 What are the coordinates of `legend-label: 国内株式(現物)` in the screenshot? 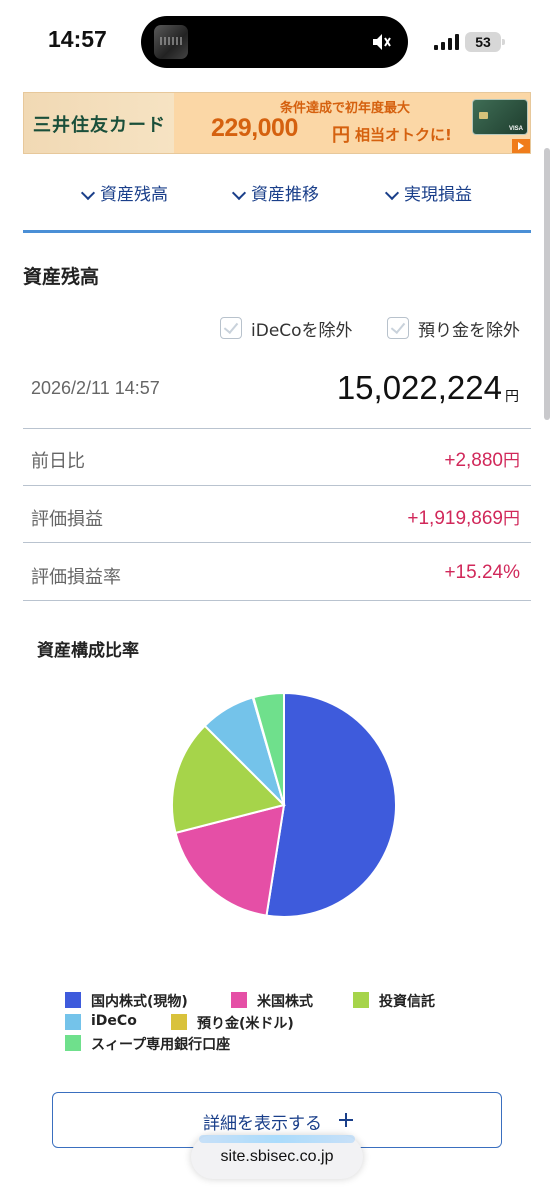 It's located at (139, 1002).